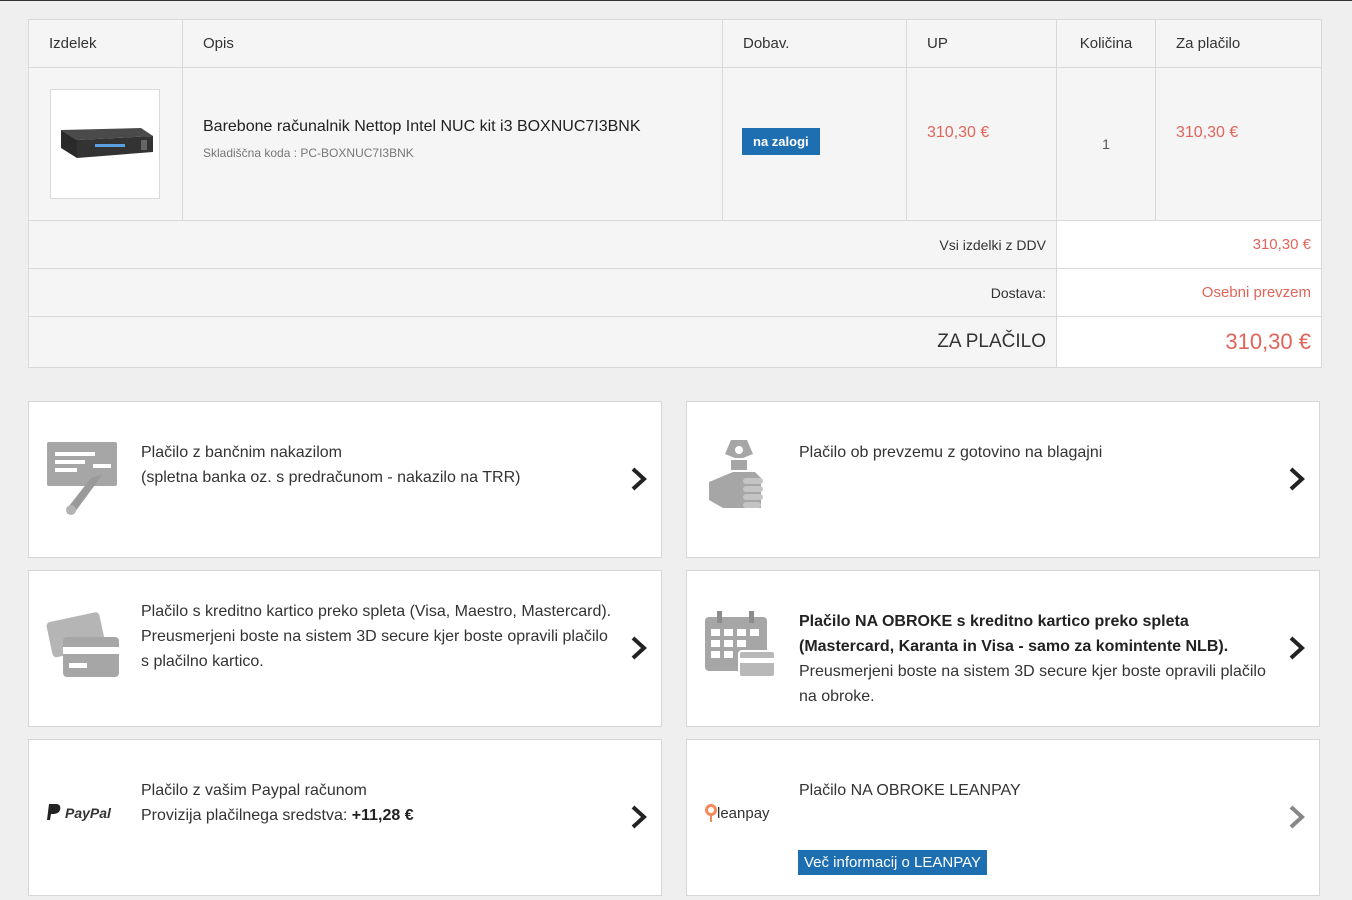  Describe the element at coordinates (308, 153) in the screenshot. I see `product-code: Skladiščna koda : PC-BOXNUC7I3BNK` at that location.